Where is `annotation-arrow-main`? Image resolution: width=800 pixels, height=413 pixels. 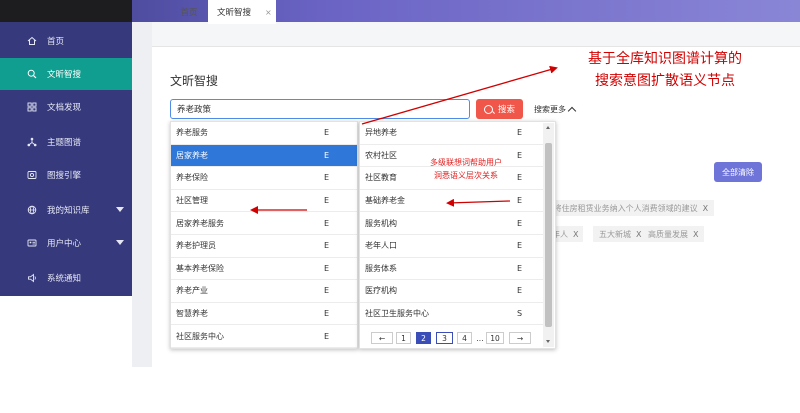
annotation-arrow-main is located at coordinates (459, 95).